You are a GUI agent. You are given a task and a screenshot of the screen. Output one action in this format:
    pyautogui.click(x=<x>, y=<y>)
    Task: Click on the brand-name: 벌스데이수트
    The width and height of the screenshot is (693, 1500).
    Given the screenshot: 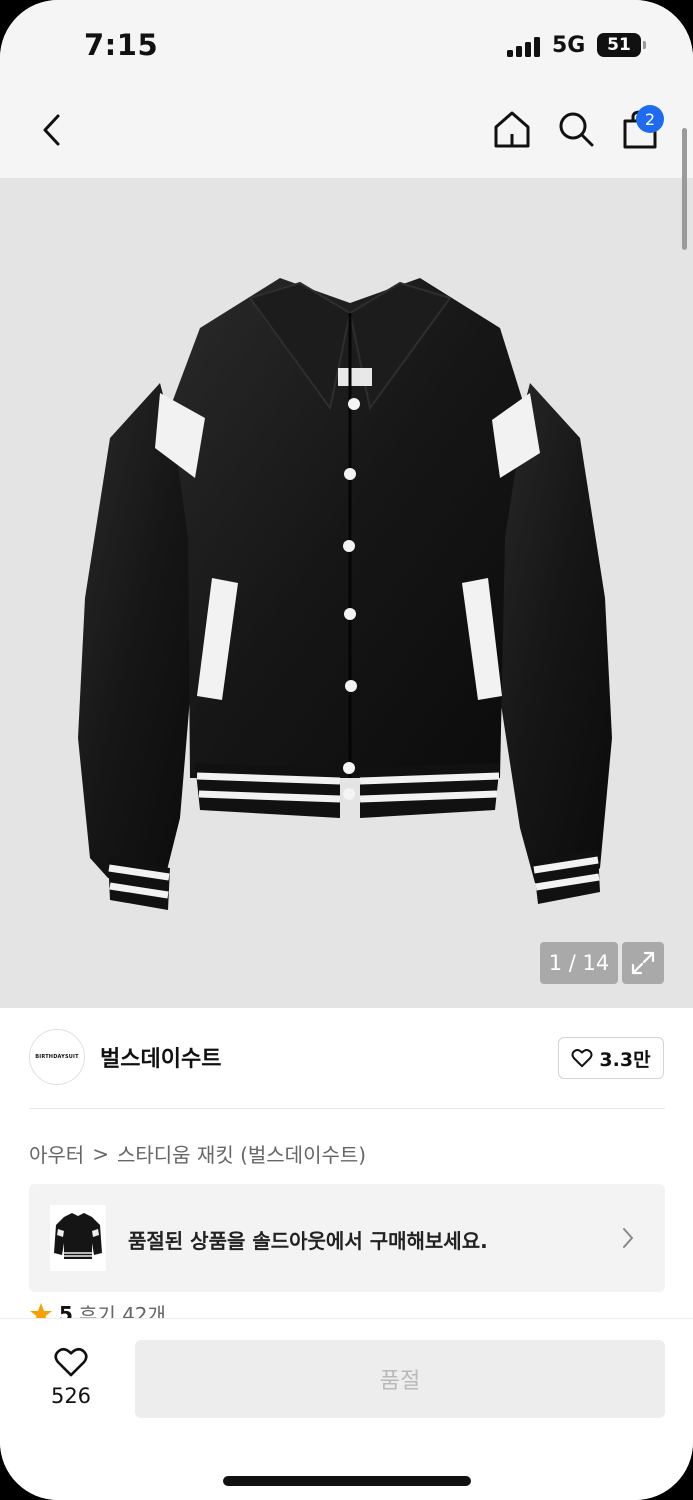 What is the action you would take?
    pyautogui.click(x=160, y=1057)
    